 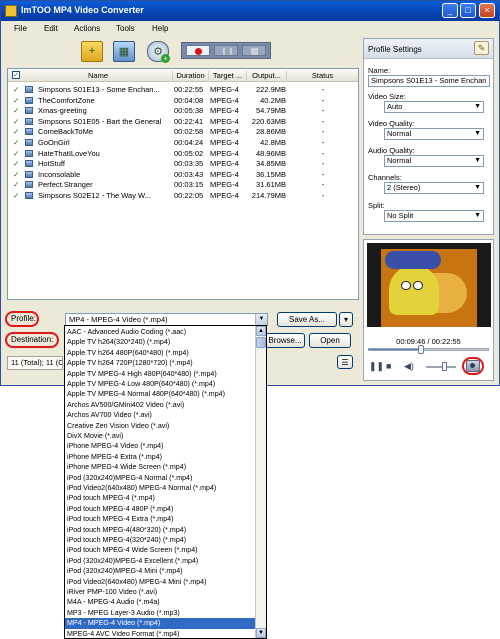 What do you see at coordinates (183, 100) in the screenshot?
I see `table-row: ✓ TheComfortZone 00:04:08 MPEG-4 40.2MB -` at bounding box center [183, 100].